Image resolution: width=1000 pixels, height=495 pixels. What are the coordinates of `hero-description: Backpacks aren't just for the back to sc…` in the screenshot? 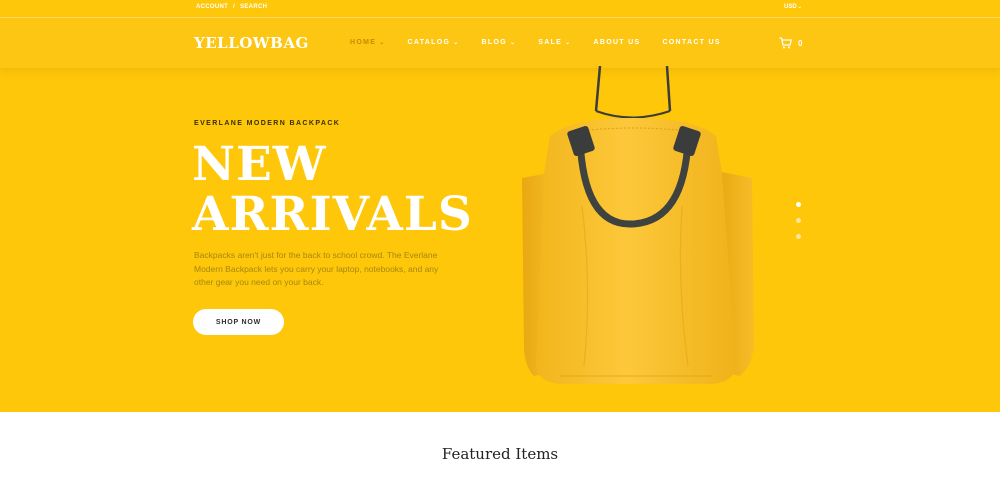 It's located at (316, 268).